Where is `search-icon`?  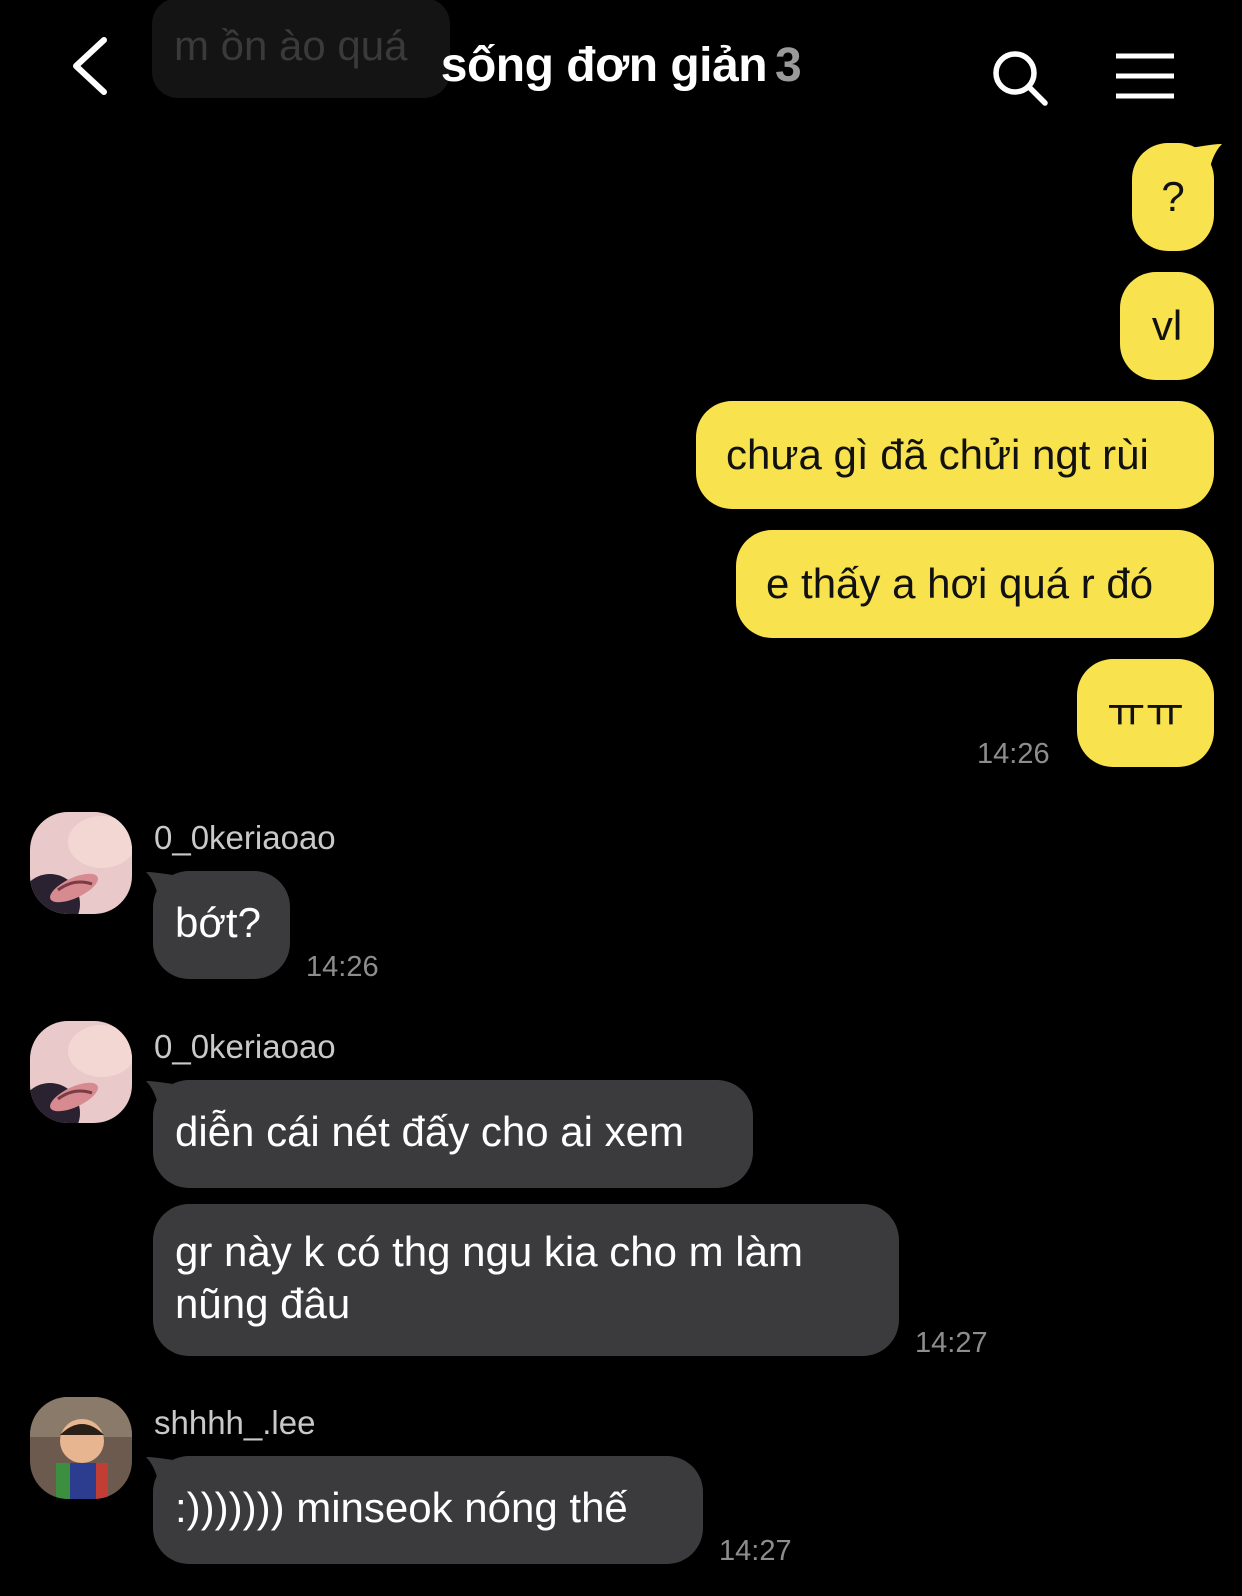
search-icon is located at coordinates (1020, 78).